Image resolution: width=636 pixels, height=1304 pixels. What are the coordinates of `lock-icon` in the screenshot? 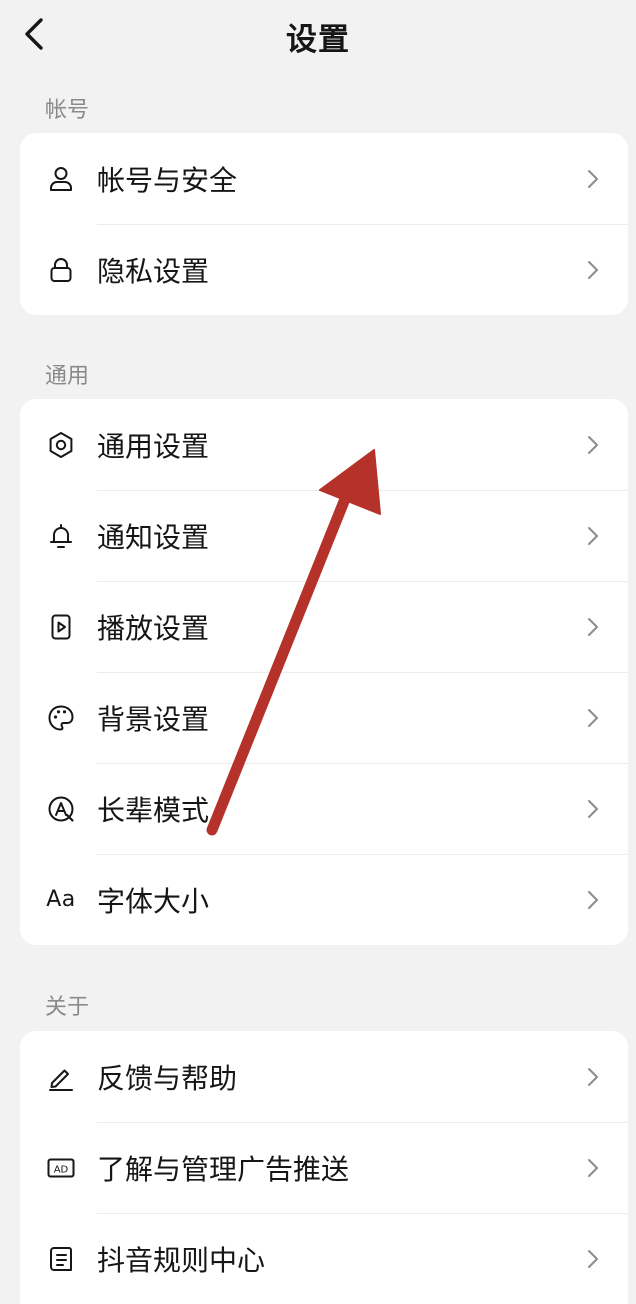 It's located at (61, 270).